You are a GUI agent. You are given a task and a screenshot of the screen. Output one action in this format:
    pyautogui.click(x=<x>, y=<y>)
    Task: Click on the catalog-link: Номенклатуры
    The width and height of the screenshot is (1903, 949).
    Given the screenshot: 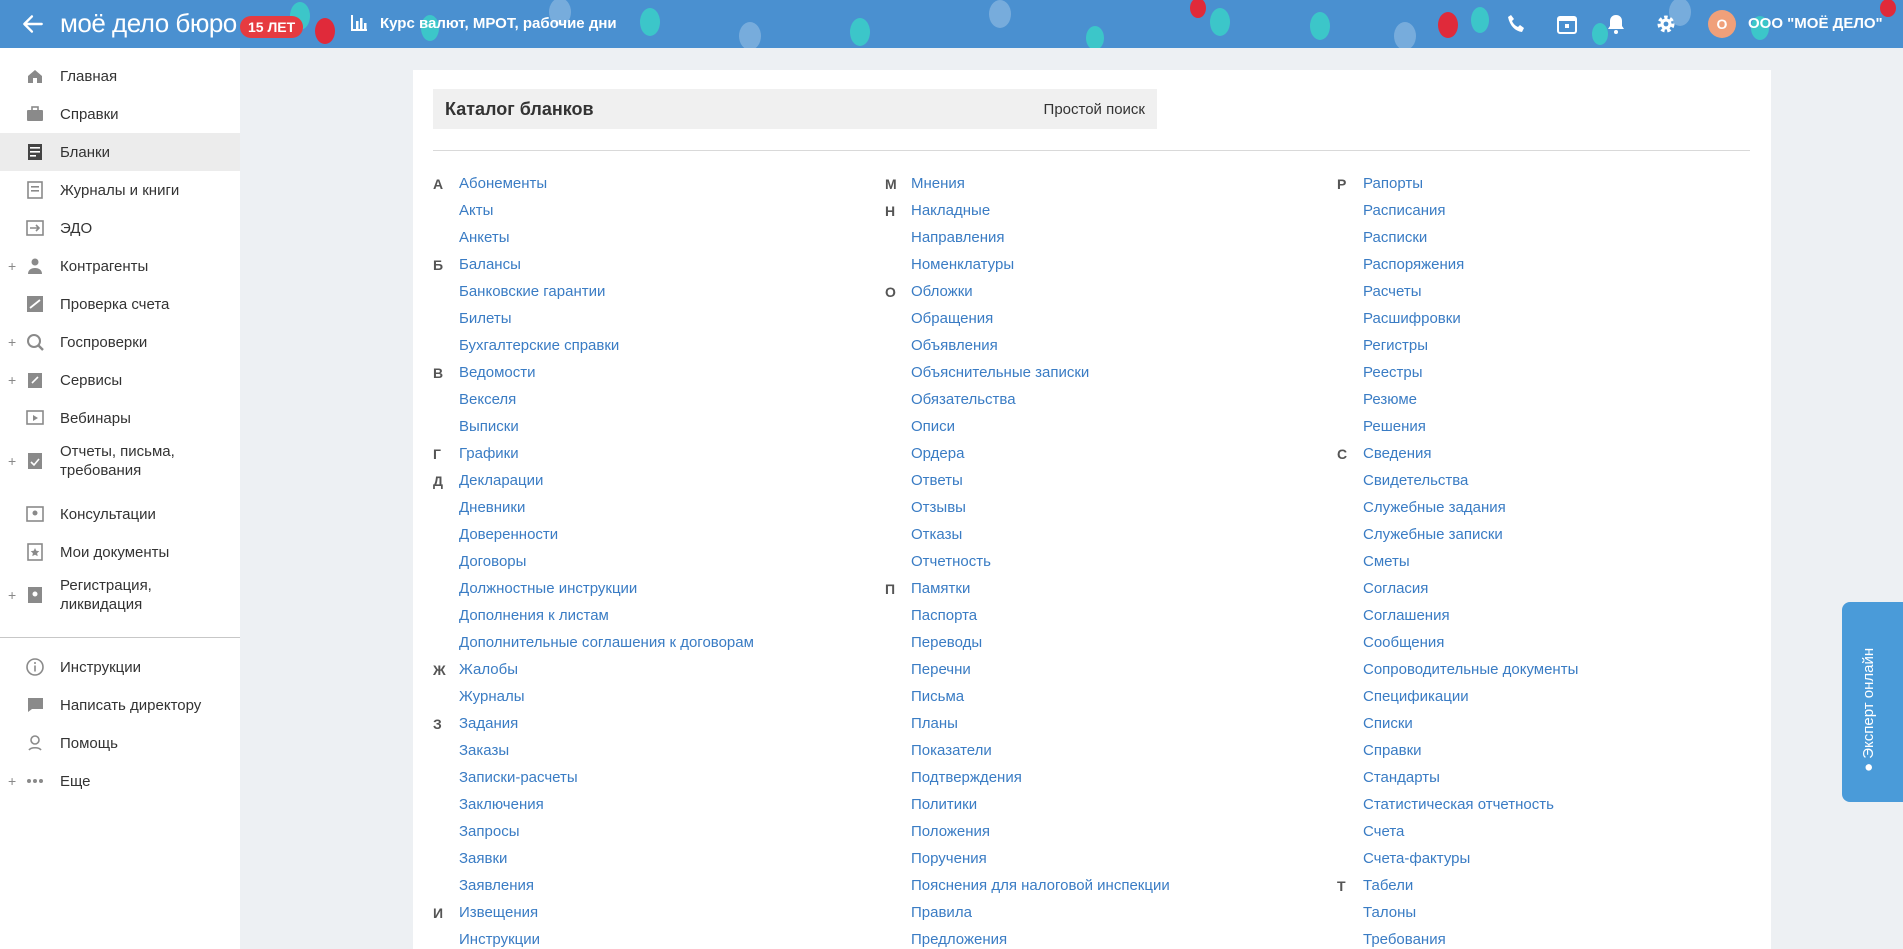 What is the action you would take?
    pyautogui.click(x=962, y=264)
    